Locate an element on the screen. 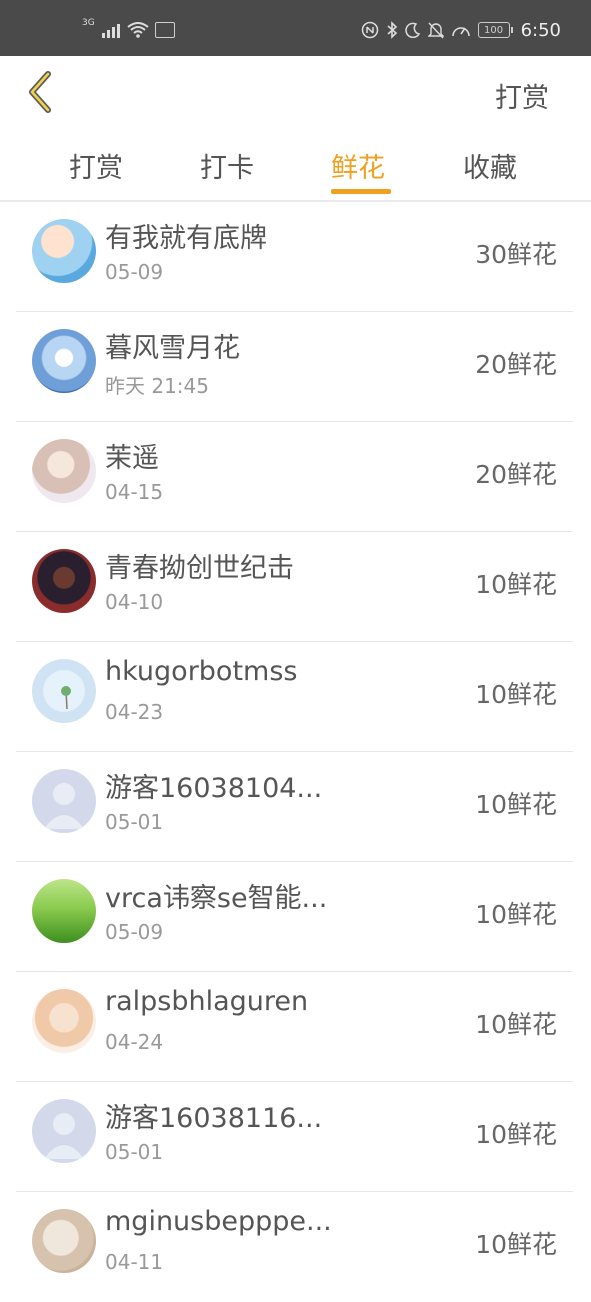 This screenshot has height=1302, width=591. user-name: 青春拗创世纪击 is located at coordinates (199, 568).